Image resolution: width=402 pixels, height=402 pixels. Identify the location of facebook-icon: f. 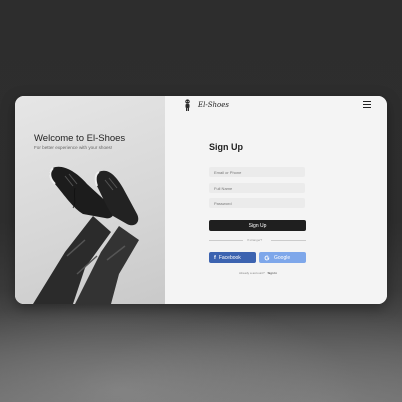
(215, 257).